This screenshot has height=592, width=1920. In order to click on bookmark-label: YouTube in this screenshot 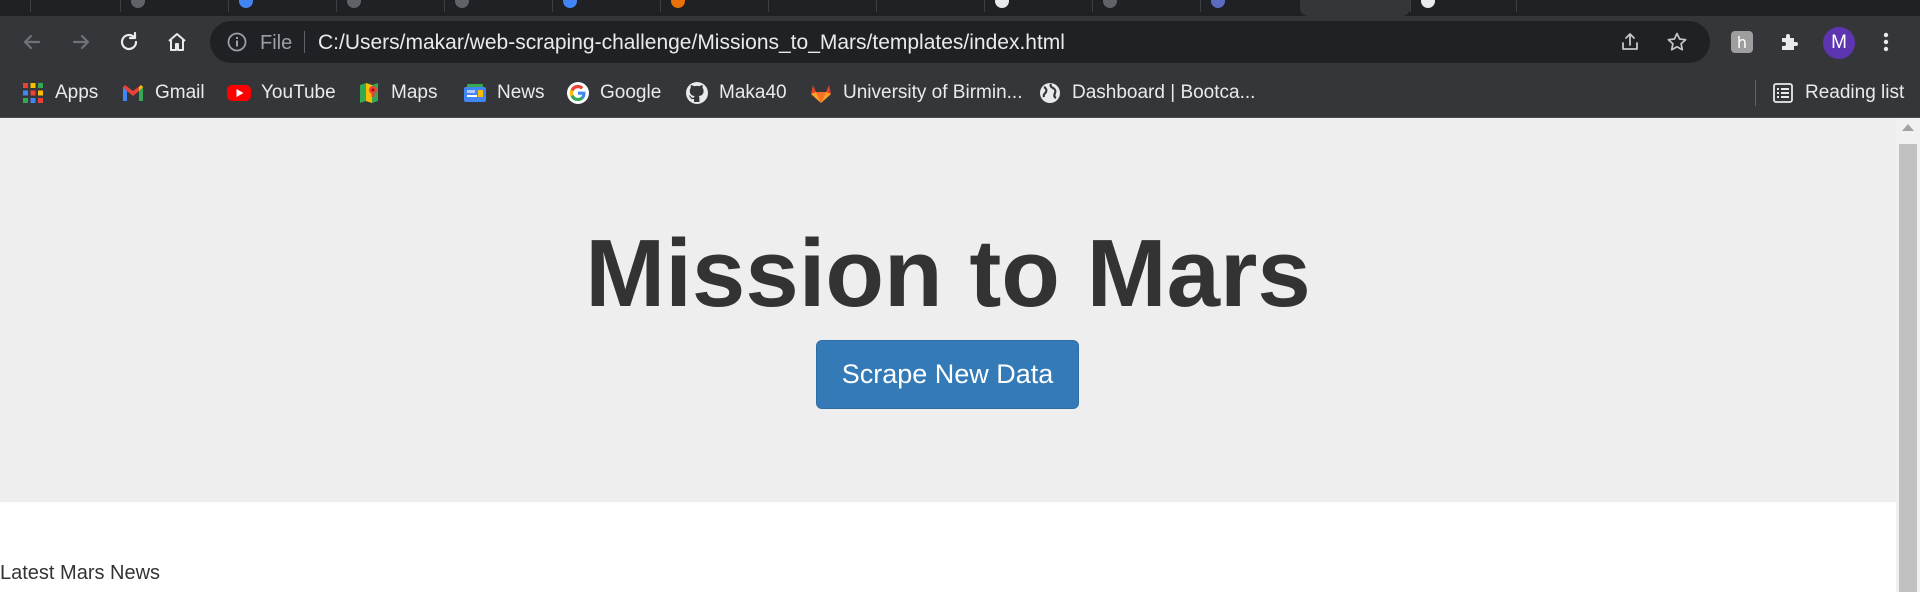, I will do `click(298, 92)`.